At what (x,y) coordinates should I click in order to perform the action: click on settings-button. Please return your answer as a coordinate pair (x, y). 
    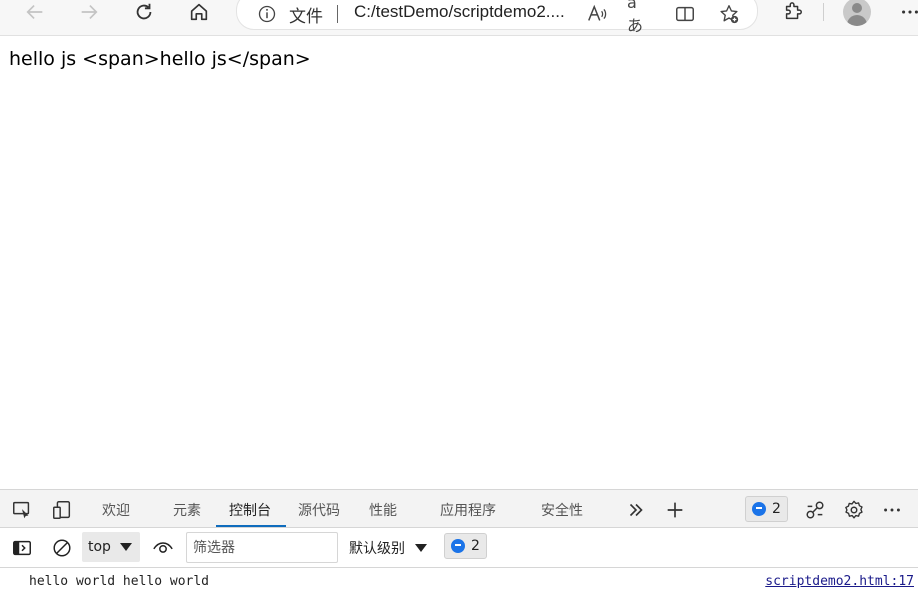
    Looking at the image, I should click on (854, 510).